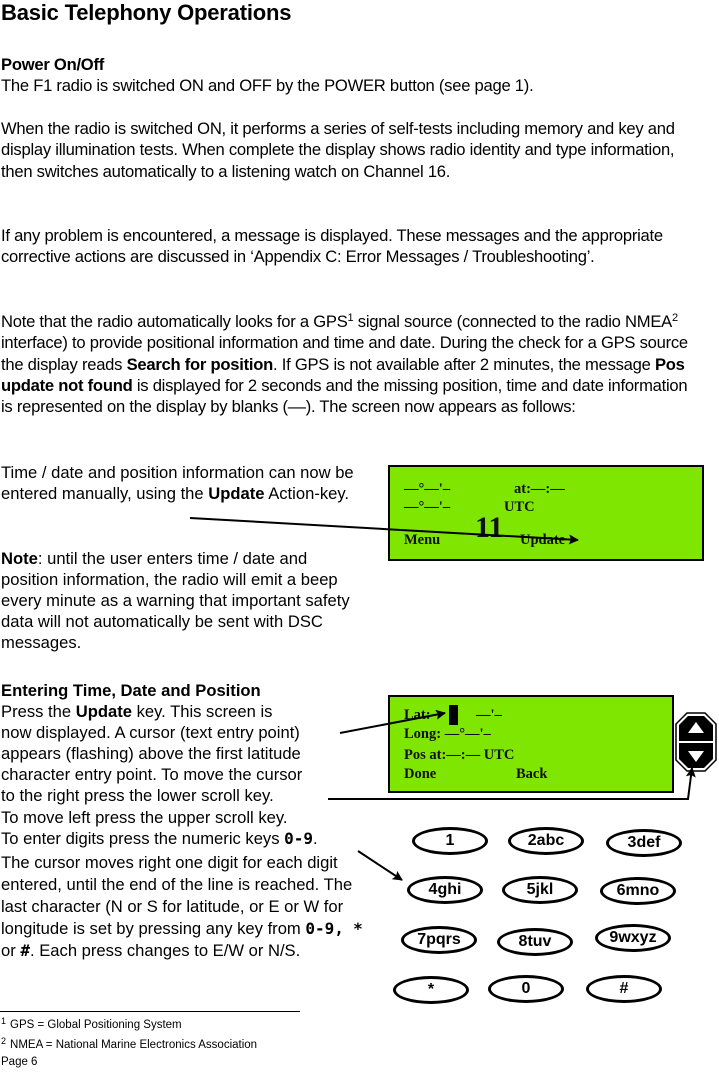 This screenshot has width=719, height=1073. What do you see at coordinates (453, 715) in the screenshot?
I see `text-cursor` at bounding box center [453, 715].